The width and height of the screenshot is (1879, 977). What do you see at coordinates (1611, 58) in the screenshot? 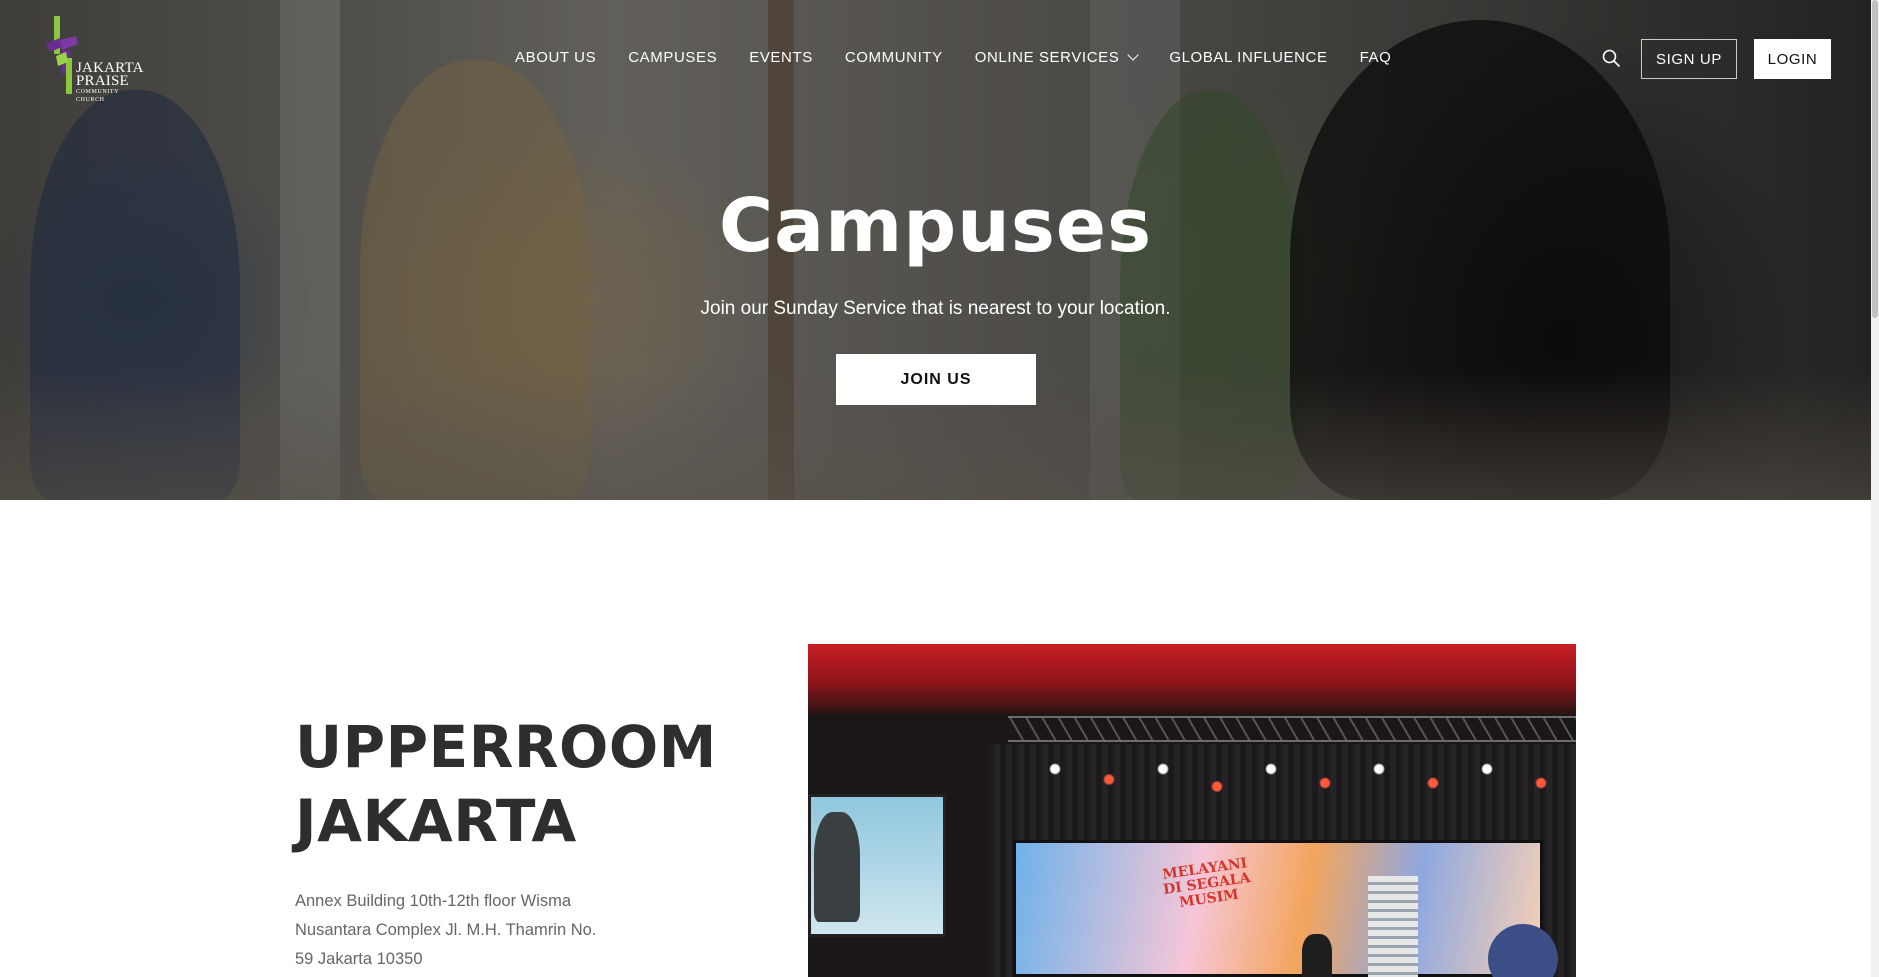
I see `search-icon` at bounding box center [1611, 58].